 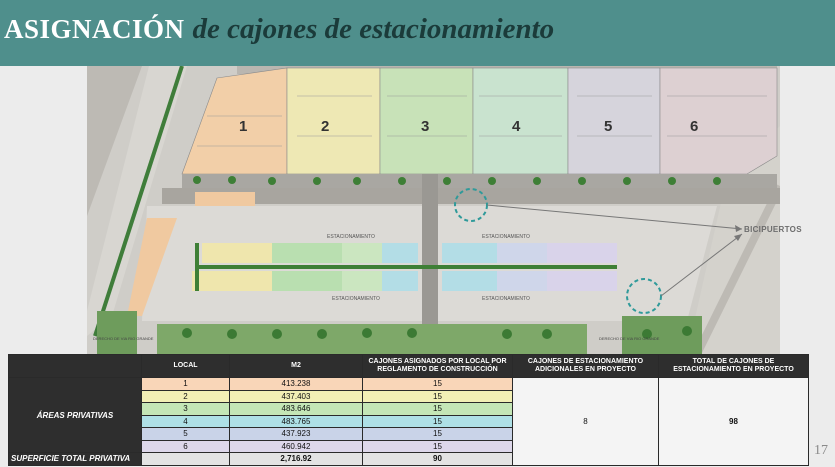 What do you see at coordinates (75, 415) in the screenshot?
I see `section-label: ÁREAS PRIVATIVAS` at bounding box center [75, 415].